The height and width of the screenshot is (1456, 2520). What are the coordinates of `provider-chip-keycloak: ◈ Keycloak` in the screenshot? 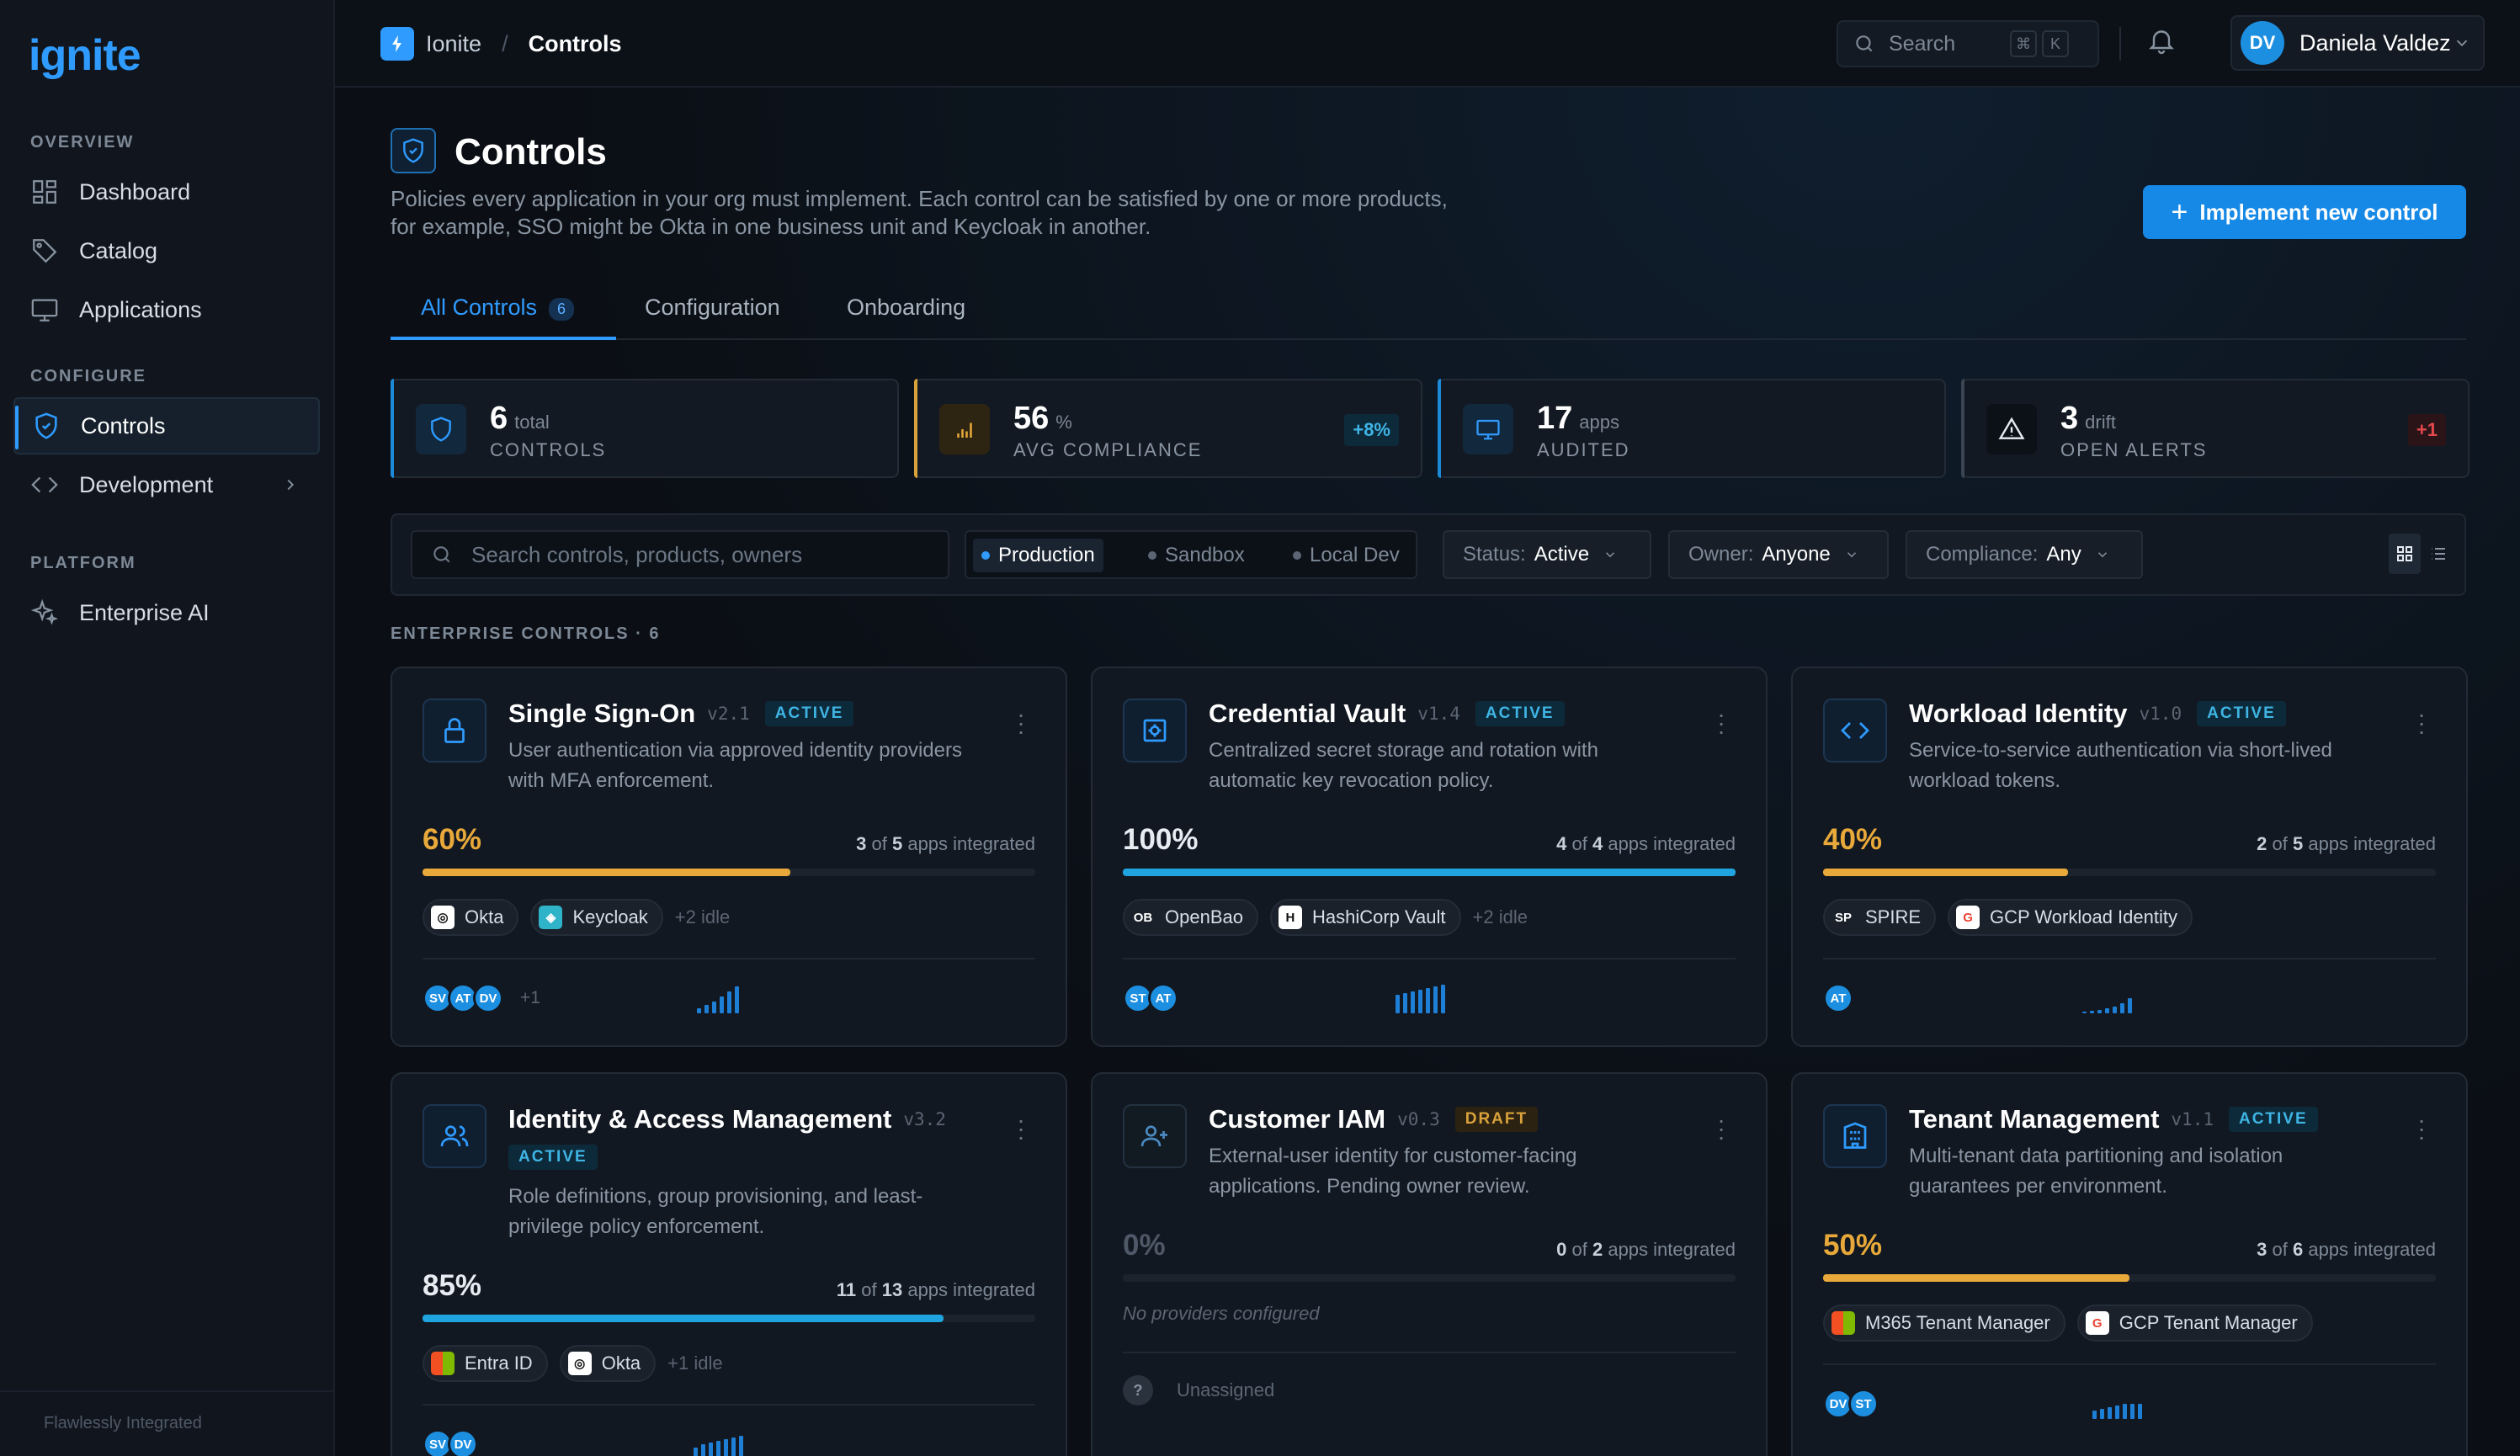 It's located at (596, 917).